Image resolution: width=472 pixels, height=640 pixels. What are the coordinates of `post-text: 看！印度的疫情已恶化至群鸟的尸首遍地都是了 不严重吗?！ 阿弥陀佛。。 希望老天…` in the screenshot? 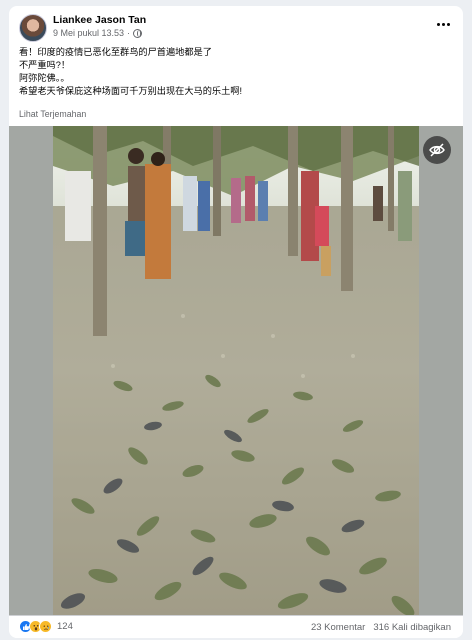 It's located at (236, 72).